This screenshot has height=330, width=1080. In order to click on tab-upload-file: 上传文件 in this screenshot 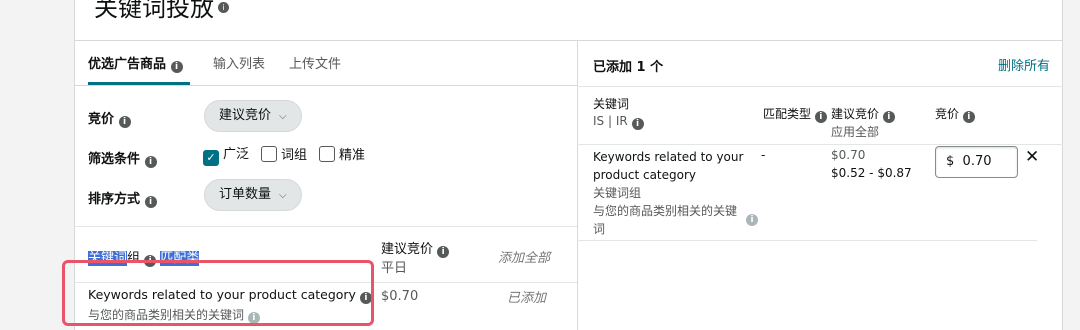, I will do `click(315, 62)`.